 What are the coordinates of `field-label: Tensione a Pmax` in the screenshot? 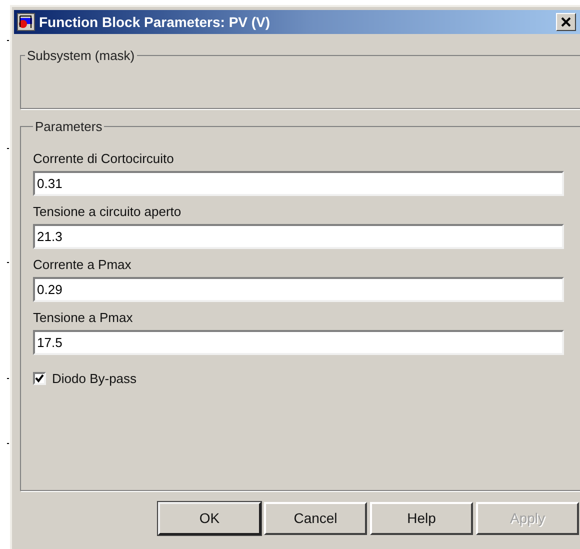 It's located at (83, 318).